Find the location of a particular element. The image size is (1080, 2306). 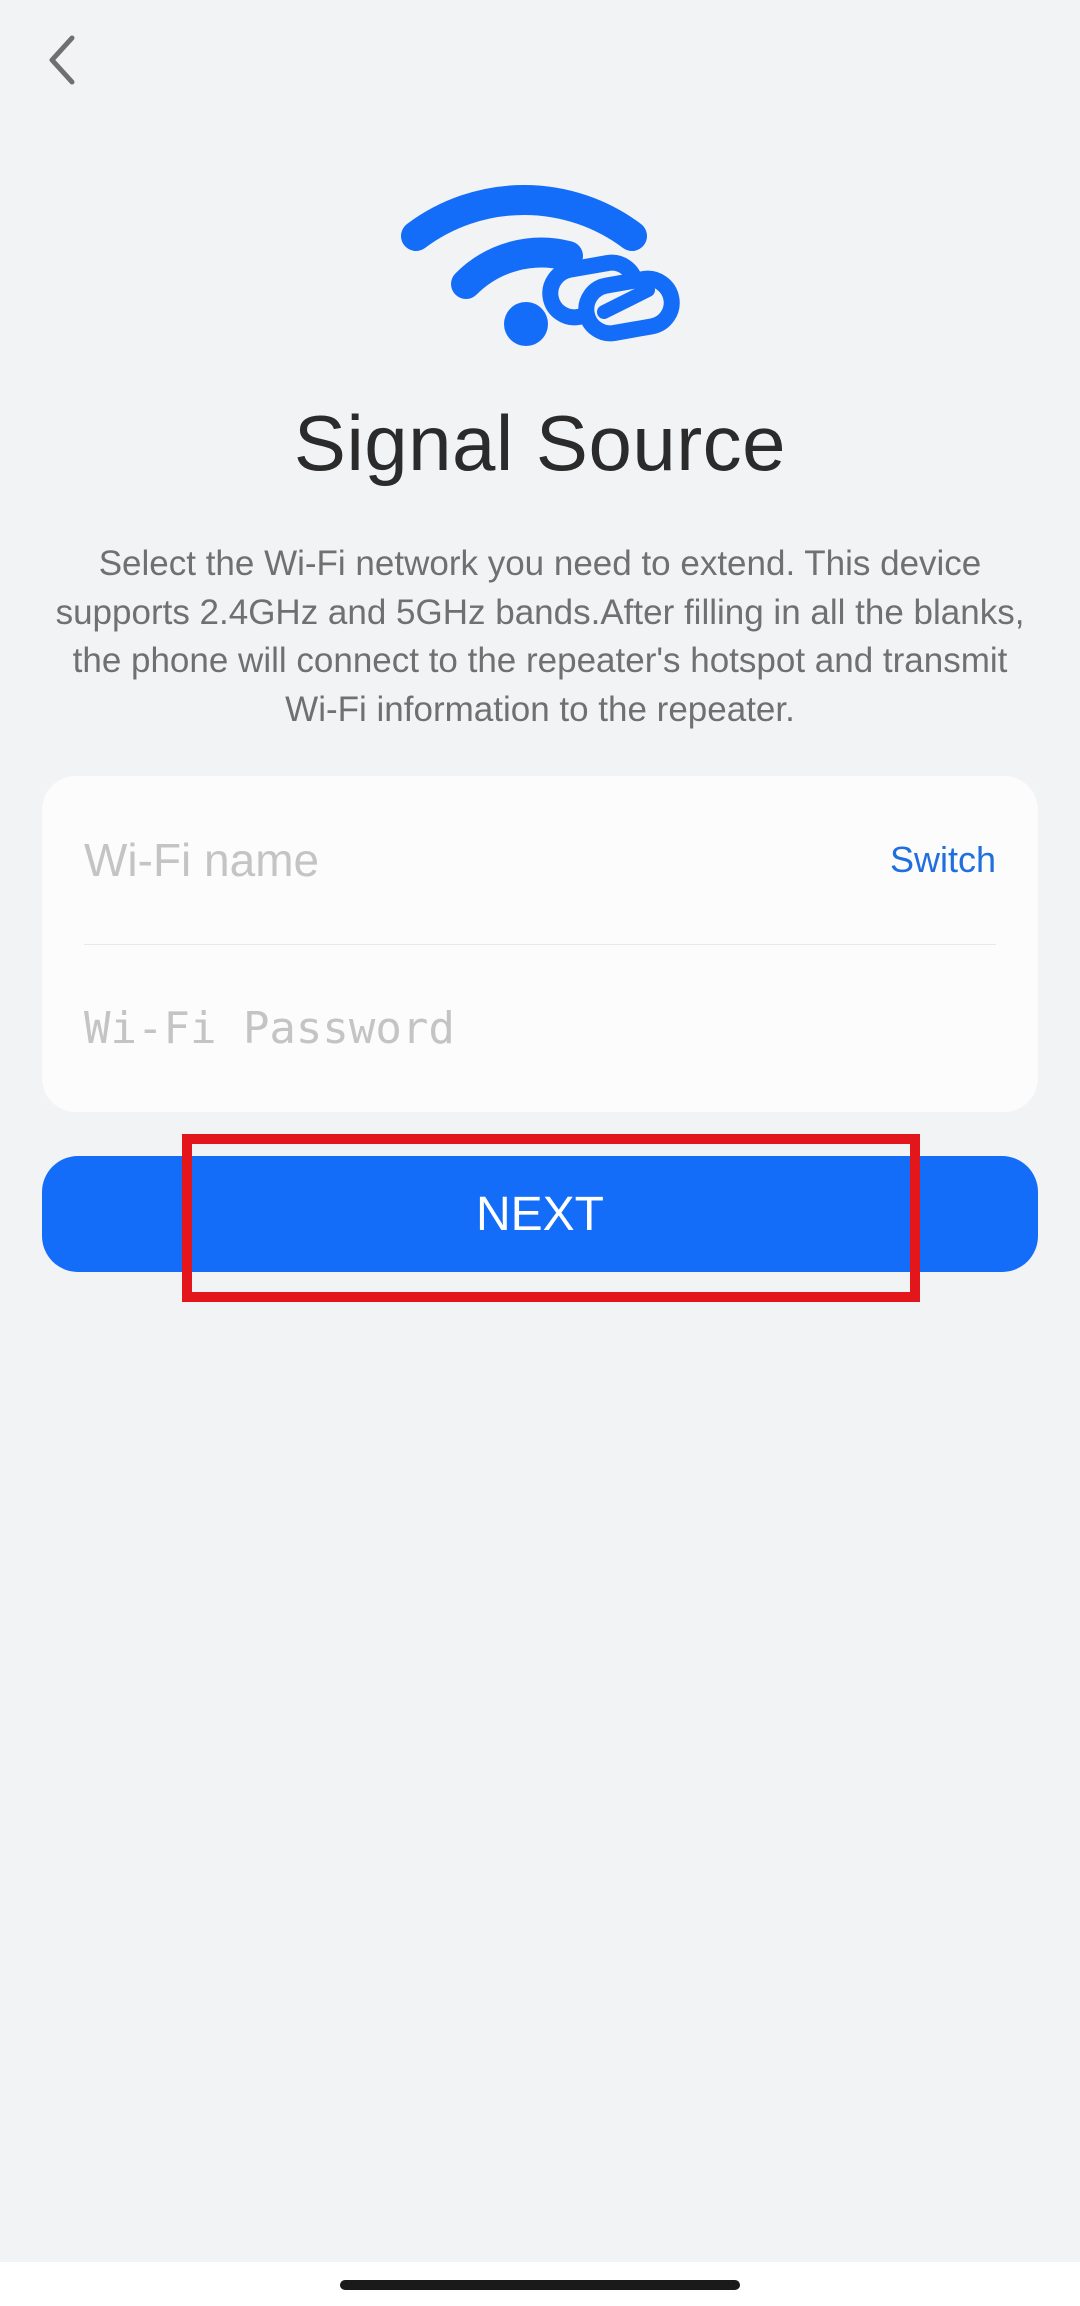

wifi-form-card: Switch is located at coordinates (540, 944).